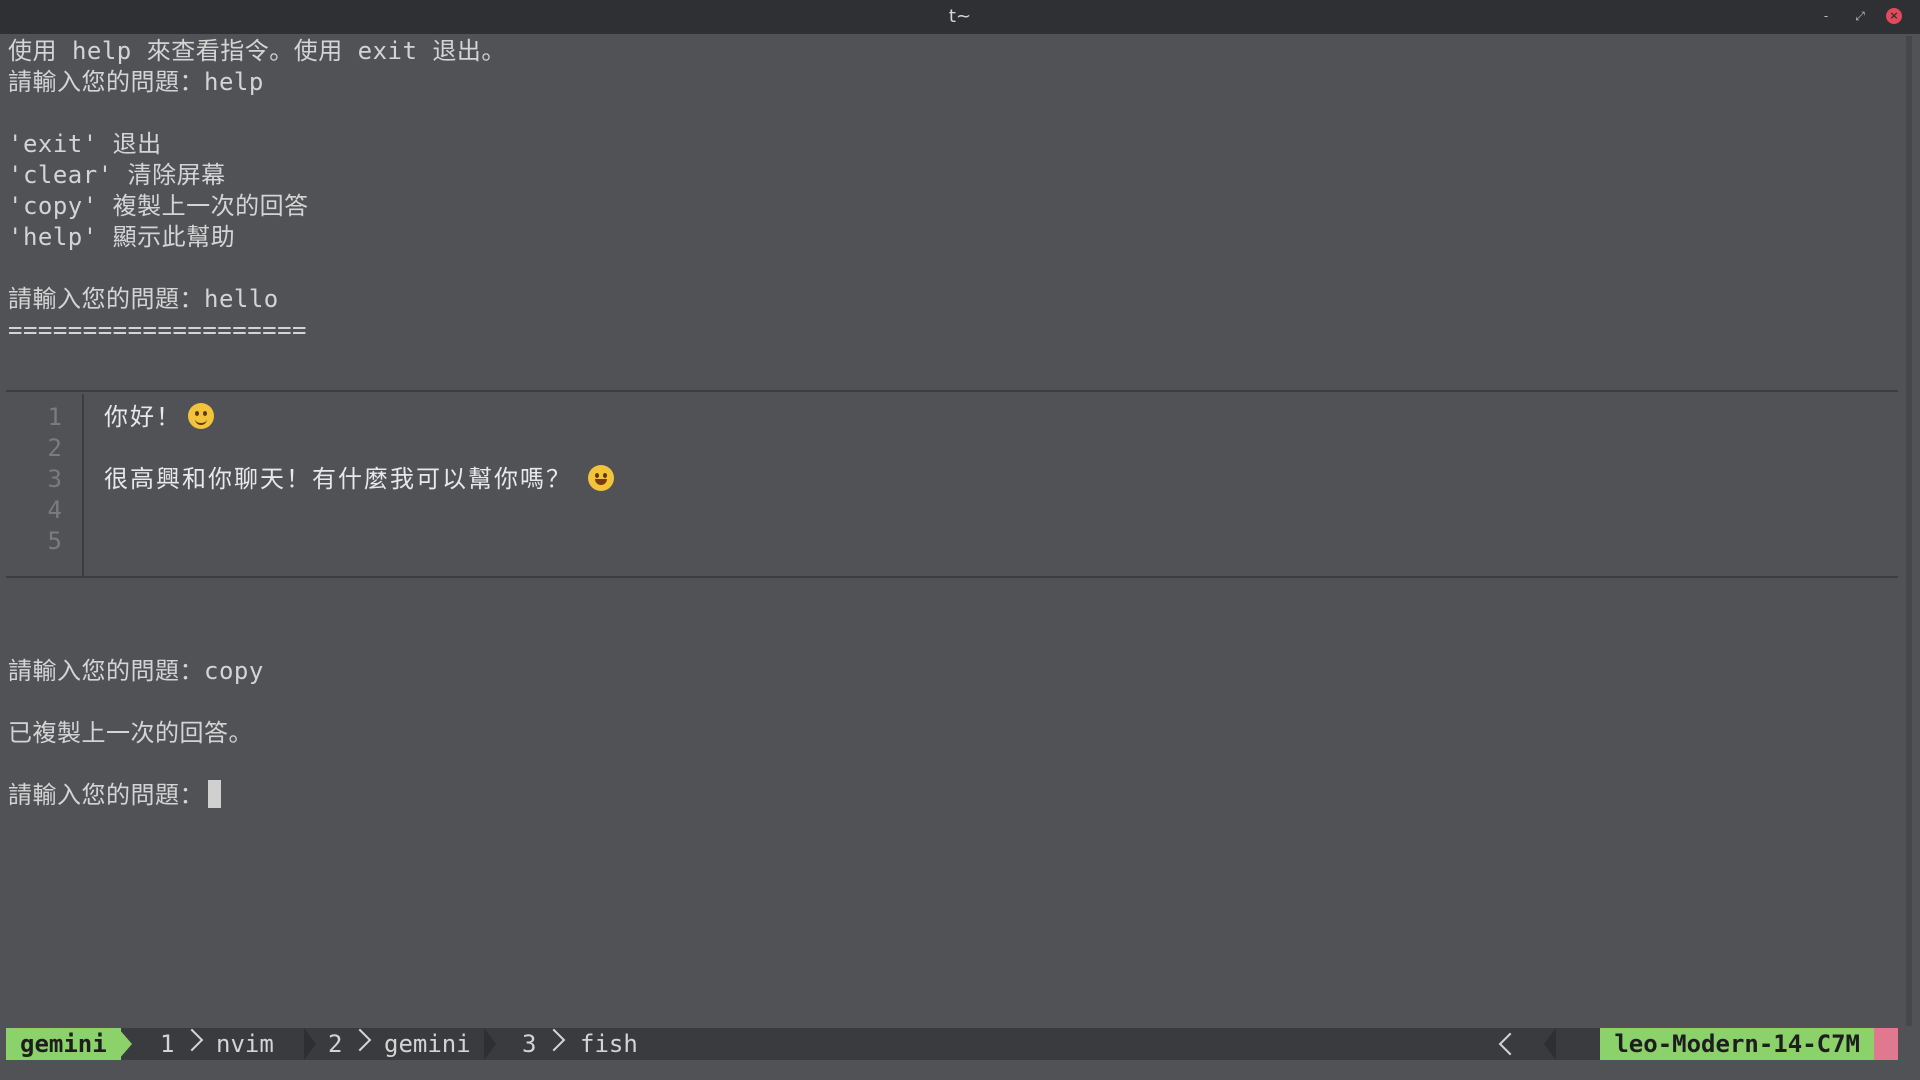 The image size is (1920, 1080). I want to click on chevron-left-icon, so click(1510, 1044).